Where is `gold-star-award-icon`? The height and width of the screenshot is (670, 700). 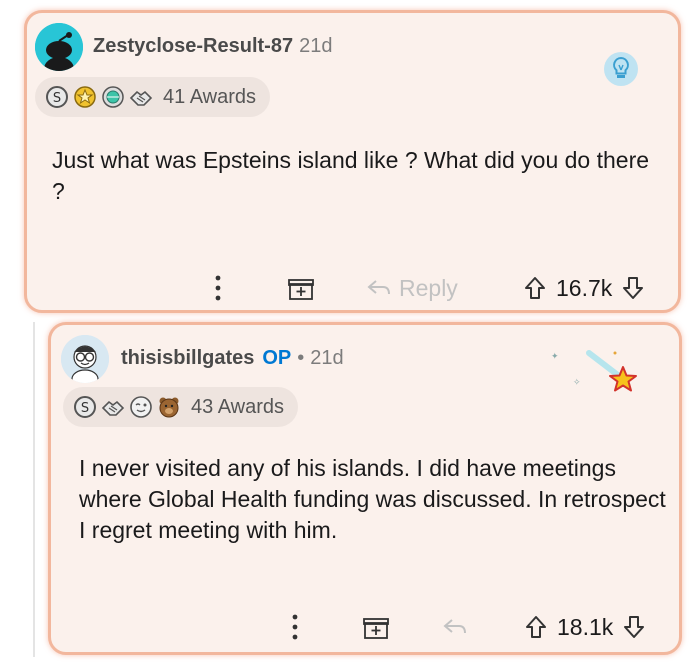 gold-star-award-icon is located at coordinates (85, 97).